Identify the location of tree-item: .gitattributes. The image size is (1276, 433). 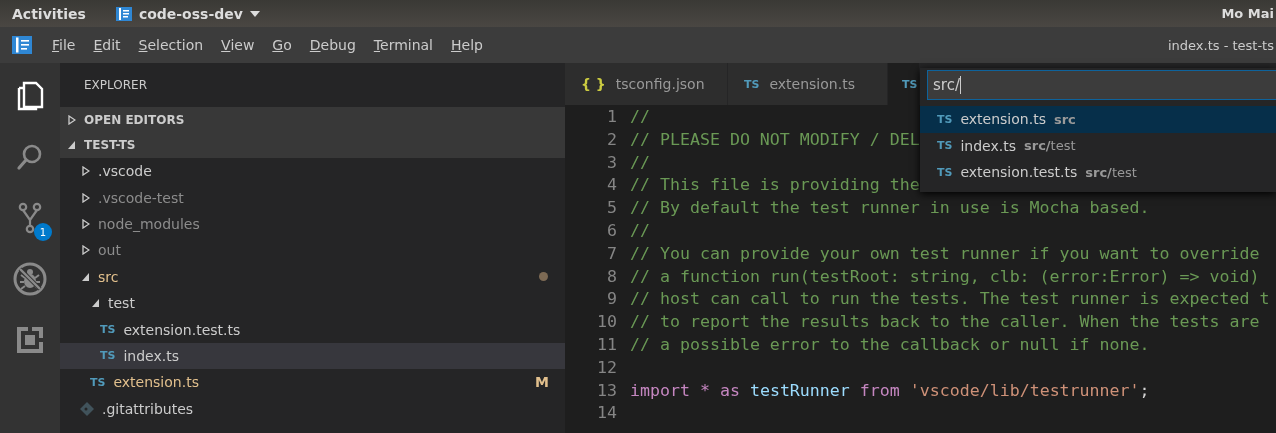
(312, 408).